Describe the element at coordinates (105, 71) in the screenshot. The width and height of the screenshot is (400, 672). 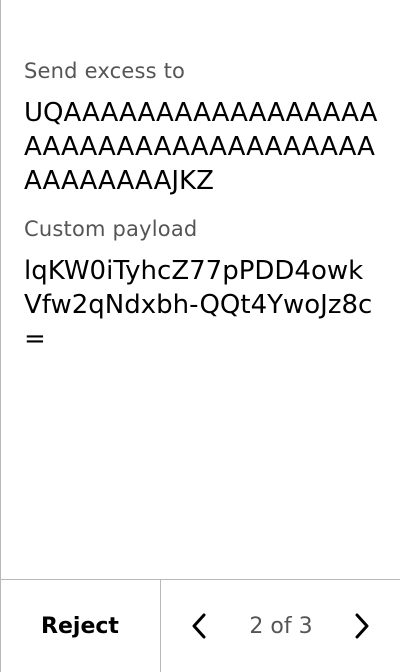
I see `send-excess-label: Send excess to` at that location.